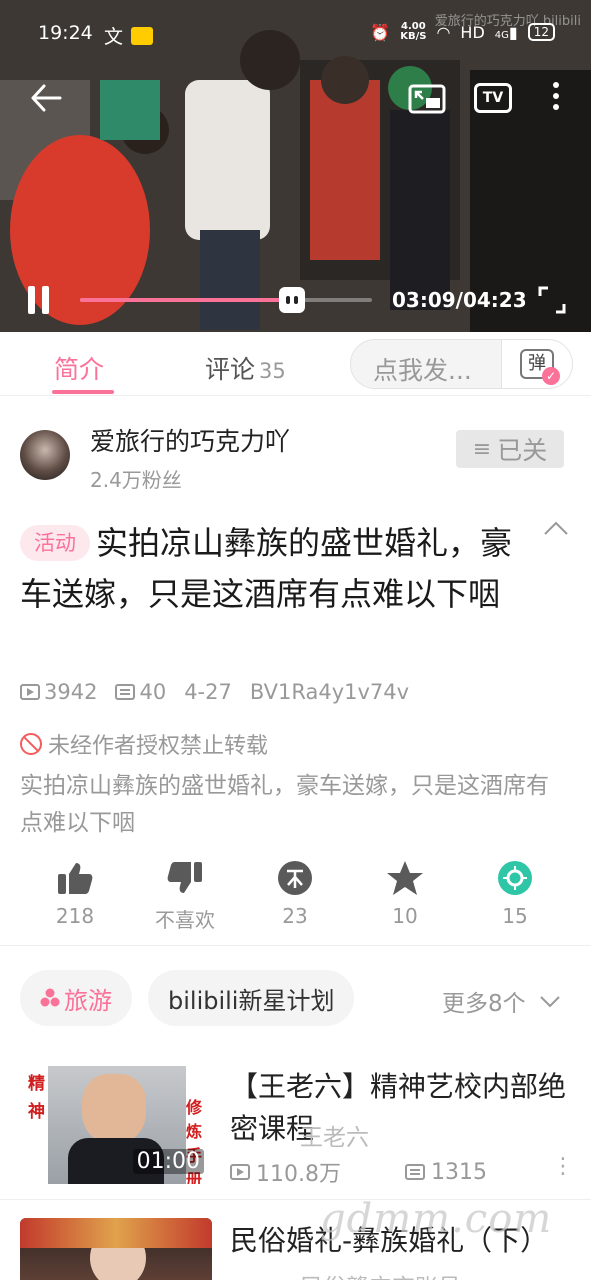 This screenshot has width=591, height=1280. I want to click on status-time: 19:24, so click(65, 33).